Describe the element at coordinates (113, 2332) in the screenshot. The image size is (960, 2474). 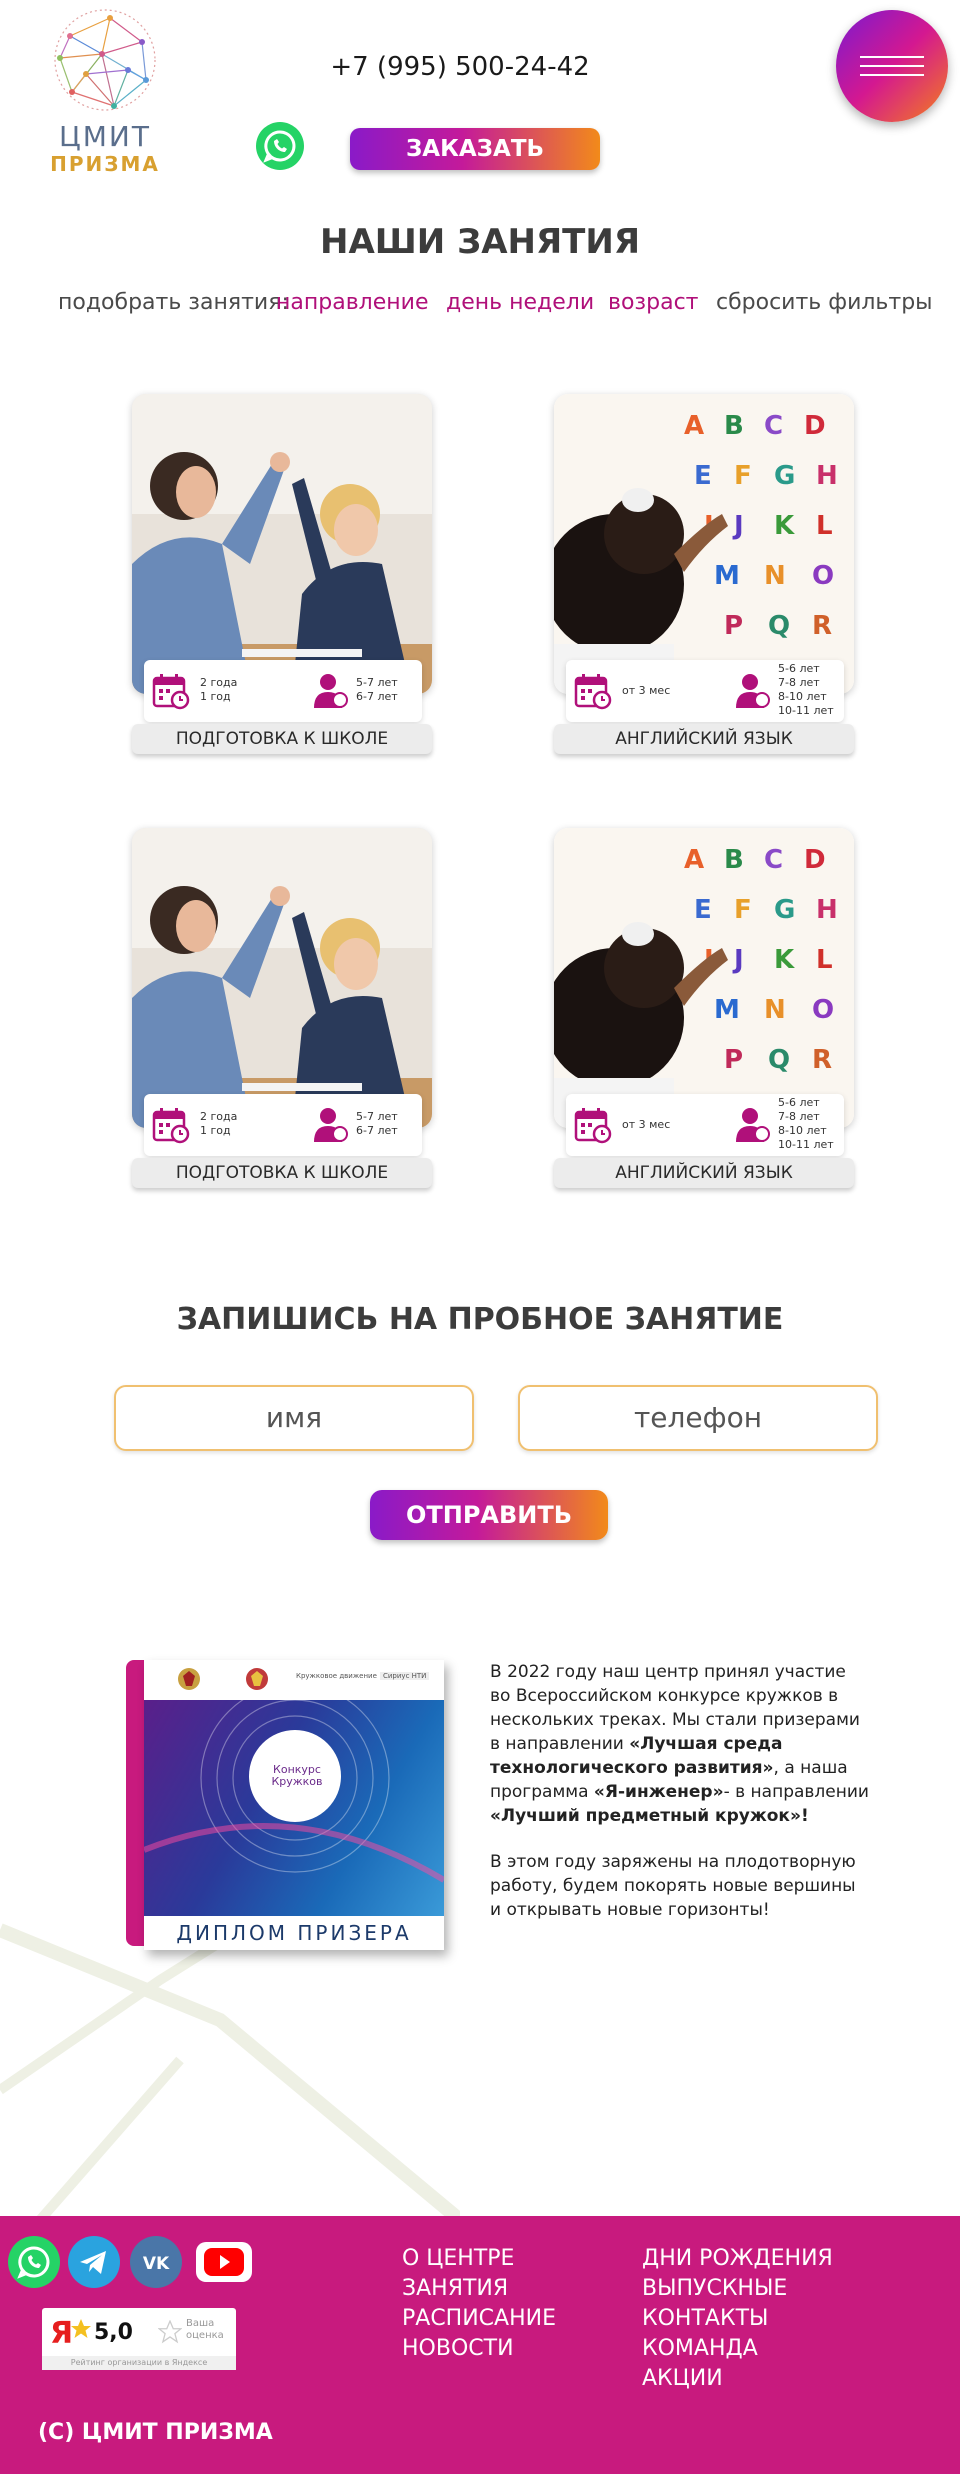
I see `yandex-rating-value: 5,0` at that location.